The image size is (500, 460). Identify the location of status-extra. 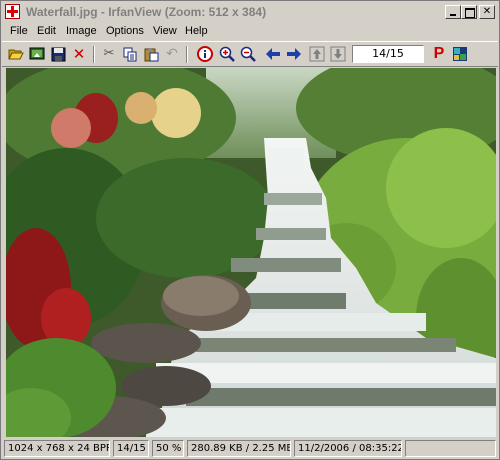
(450, 448).